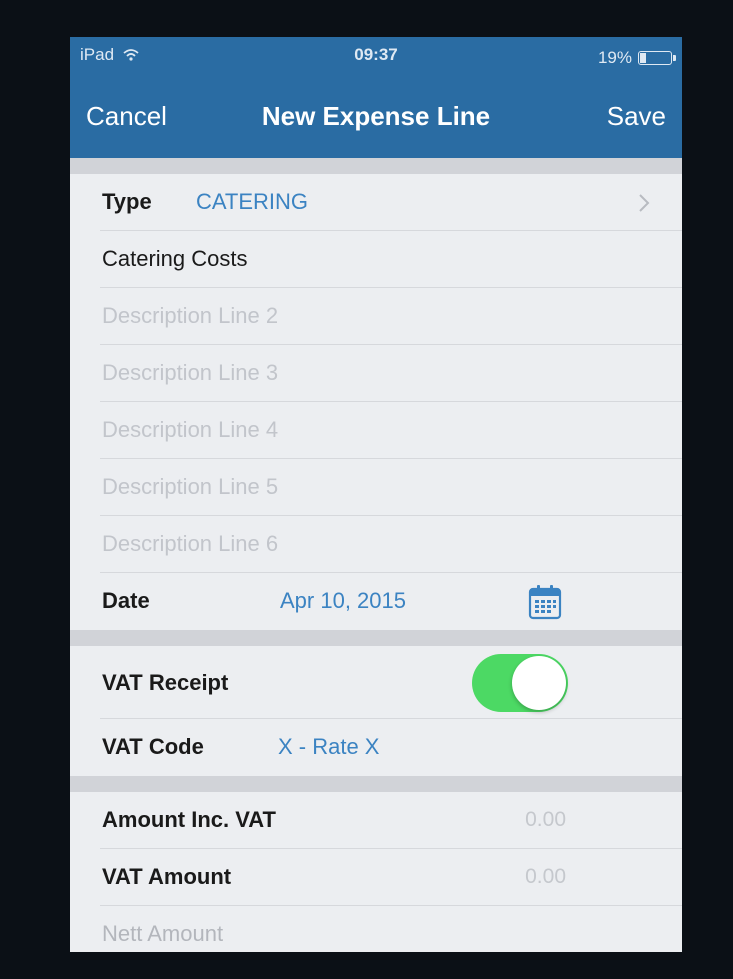  I want to click on toggle-knob, so click(539, 683).